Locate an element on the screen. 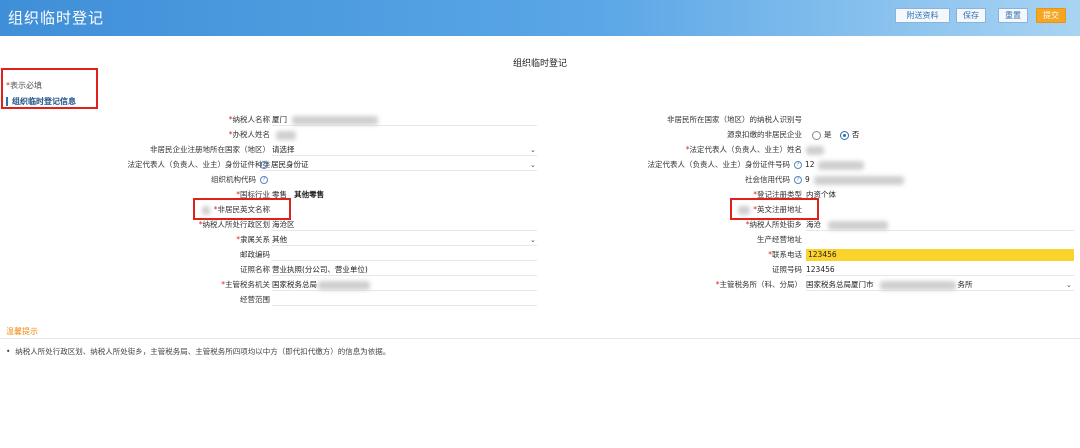 This screenshot has width=1080, height=448. cert-name-field: 营业执照(分公司、营业单位) is located at coordinates (404, 270).